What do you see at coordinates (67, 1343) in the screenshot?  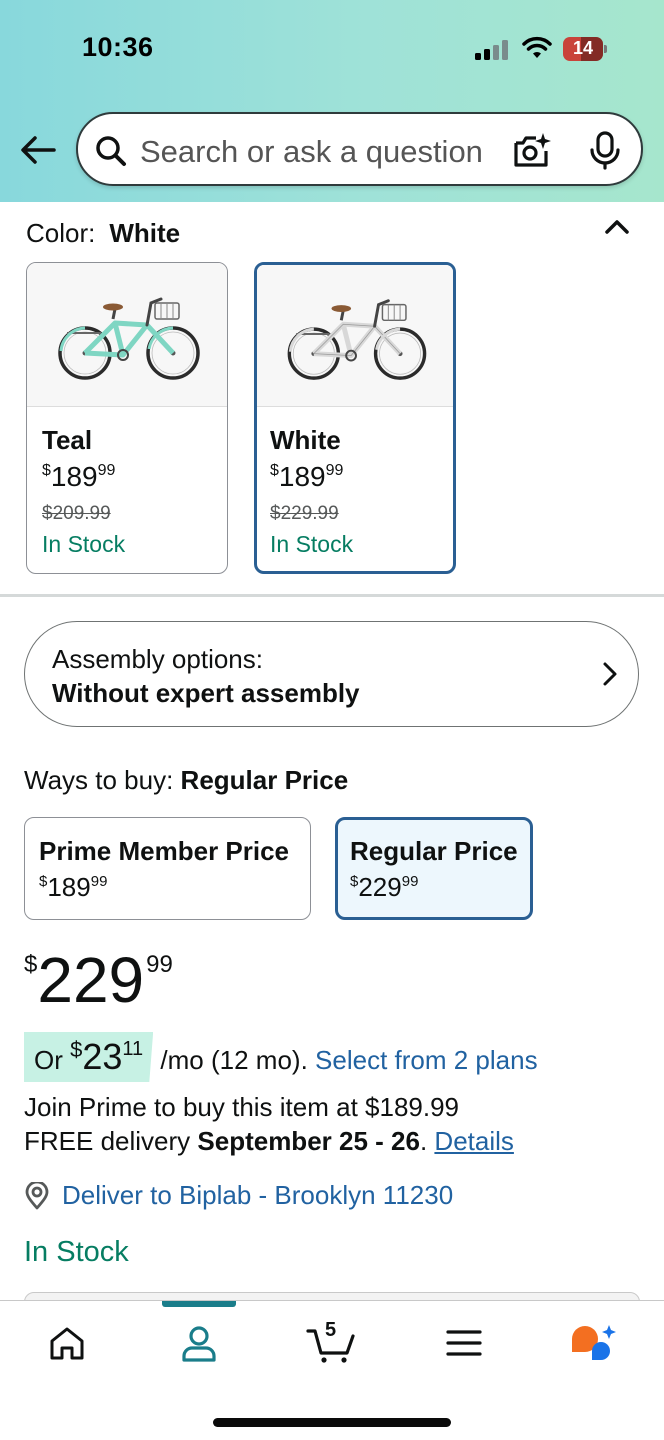 I see `home-icon` at bounding box center [67, 1343].